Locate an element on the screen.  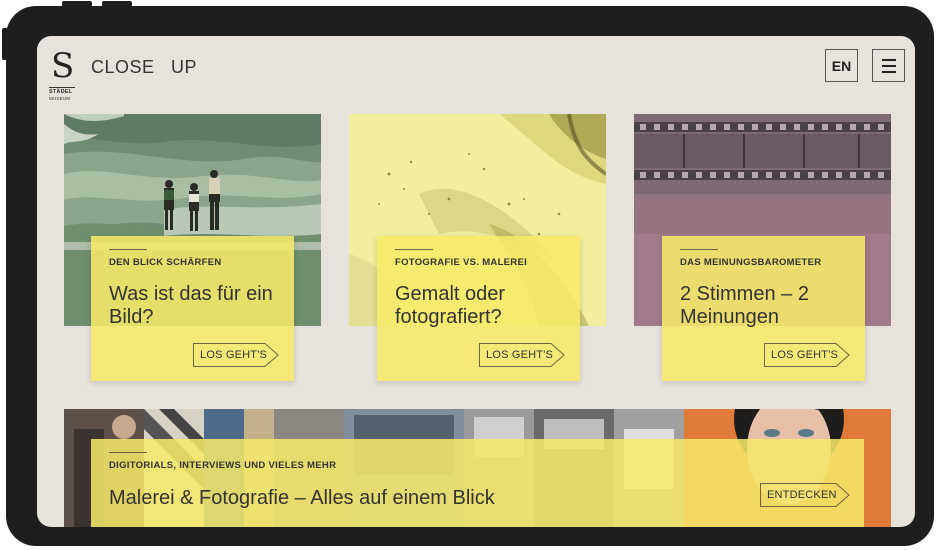
card-kicker: DEN BLICK SCHÄRFEN is located at coordinates (165, 262).